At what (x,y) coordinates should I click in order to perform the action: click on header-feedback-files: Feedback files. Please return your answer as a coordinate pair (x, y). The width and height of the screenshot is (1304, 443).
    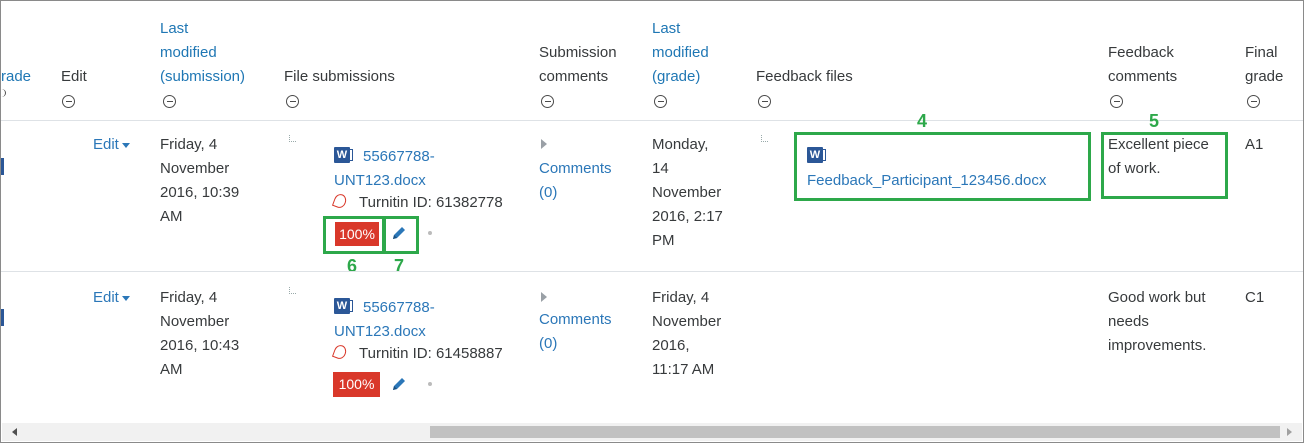
    Looking at the image, I should click on (804, 76).